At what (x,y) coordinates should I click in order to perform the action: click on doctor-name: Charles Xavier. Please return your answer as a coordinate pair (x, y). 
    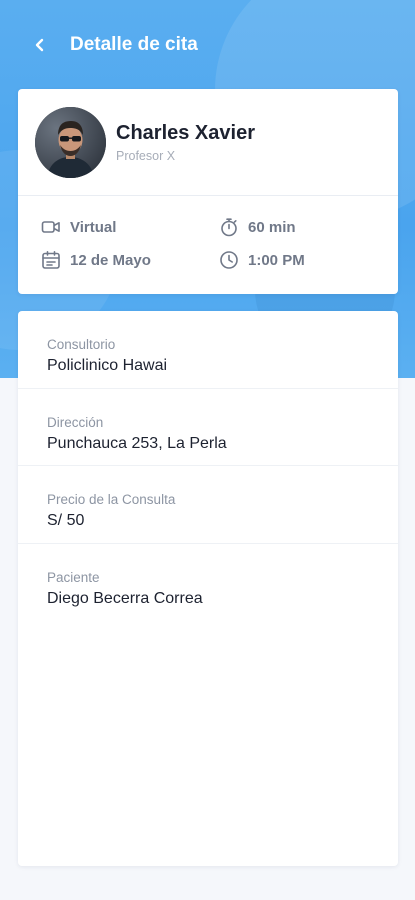
    Looking at the image, I should click on (185, 132).